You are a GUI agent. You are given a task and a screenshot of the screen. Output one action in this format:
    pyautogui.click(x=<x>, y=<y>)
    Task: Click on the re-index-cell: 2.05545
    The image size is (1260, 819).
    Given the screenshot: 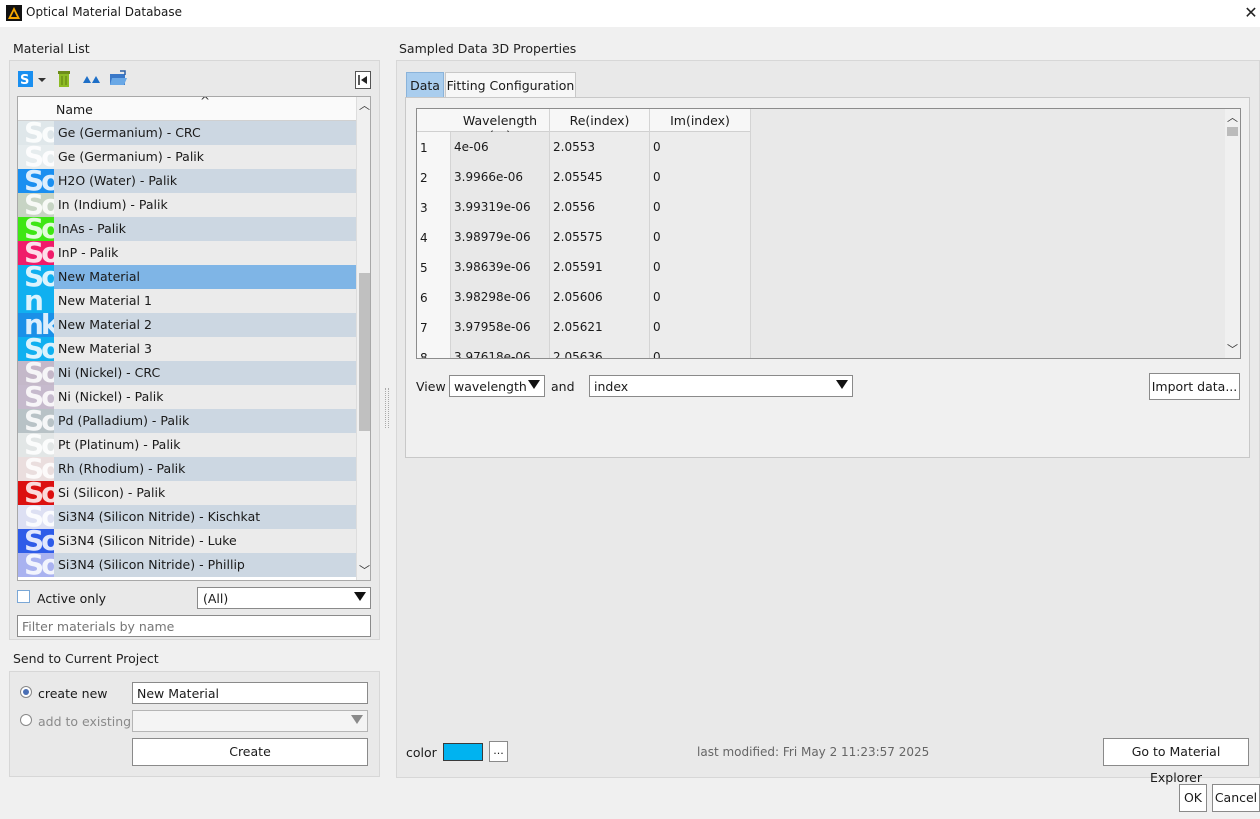 What is the action you would take?
    pyautogui.click(x=600, y=177)
    